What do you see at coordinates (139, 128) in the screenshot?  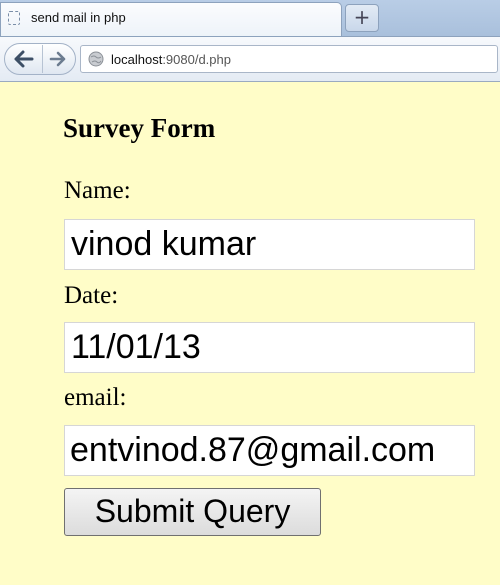 I see `page-title: Survey Form` at bounding box center [139, 128].